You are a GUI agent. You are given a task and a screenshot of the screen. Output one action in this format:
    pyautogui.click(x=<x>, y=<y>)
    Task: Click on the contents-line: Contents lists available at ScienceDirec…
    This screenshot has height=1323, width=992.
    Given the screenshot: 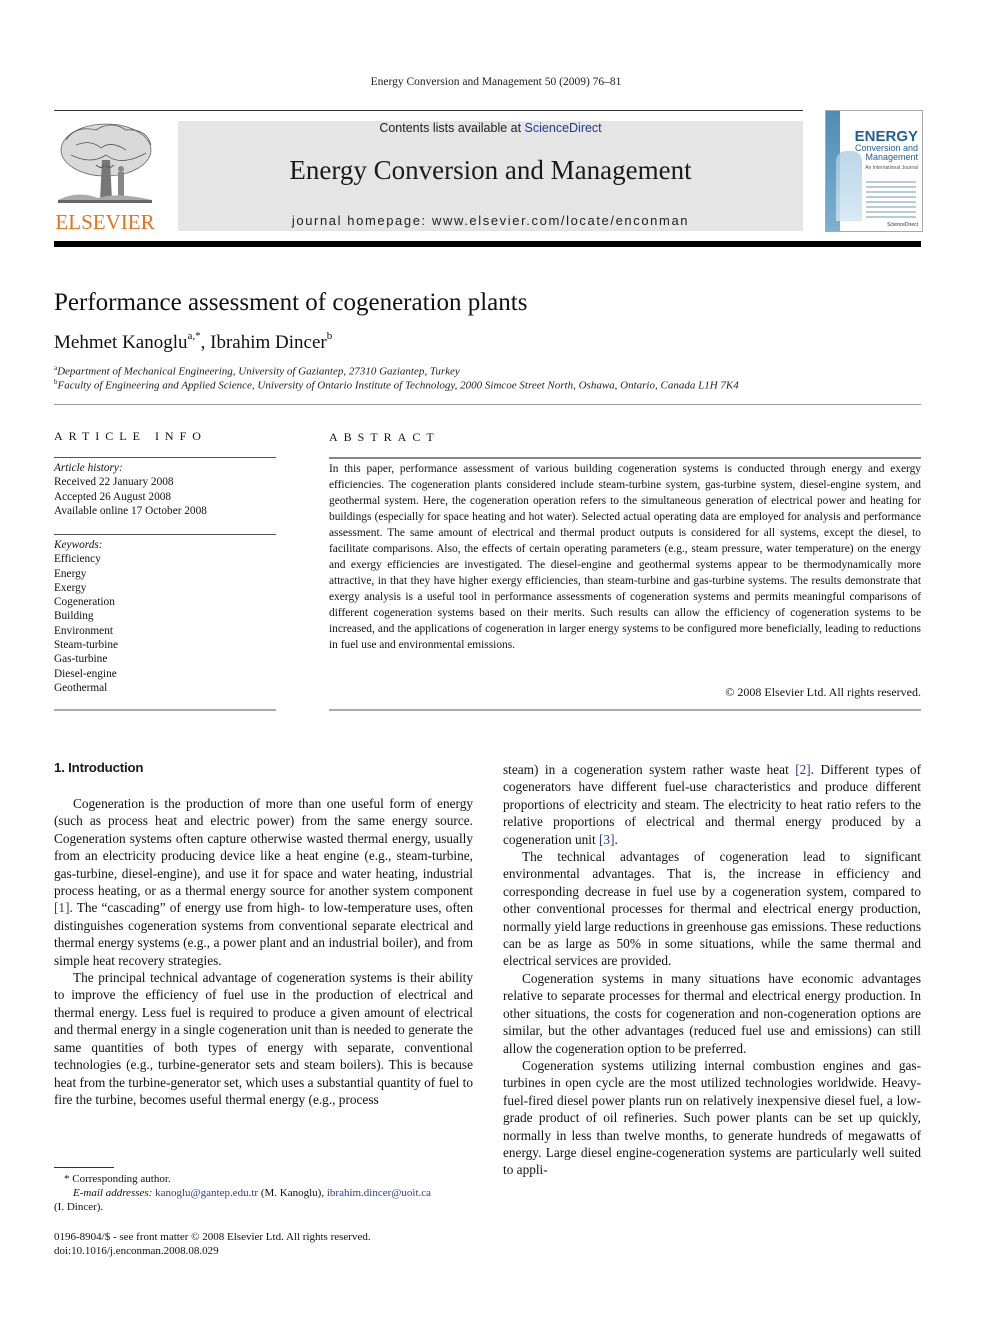 What is the action you would take?
    pyautogui.click(x=490, y=128)
    